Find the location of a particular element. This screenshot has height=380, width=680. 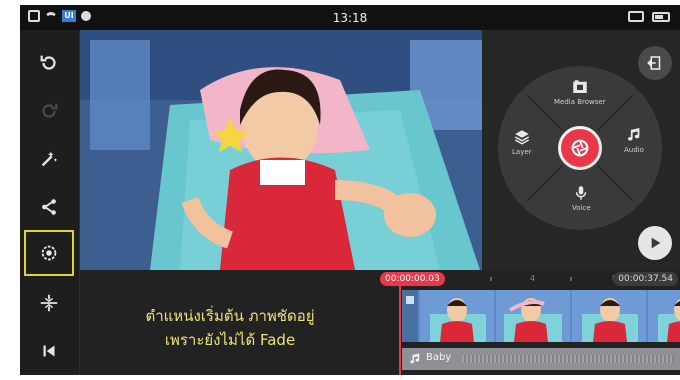

play-button is located at coordinates (655, 243).